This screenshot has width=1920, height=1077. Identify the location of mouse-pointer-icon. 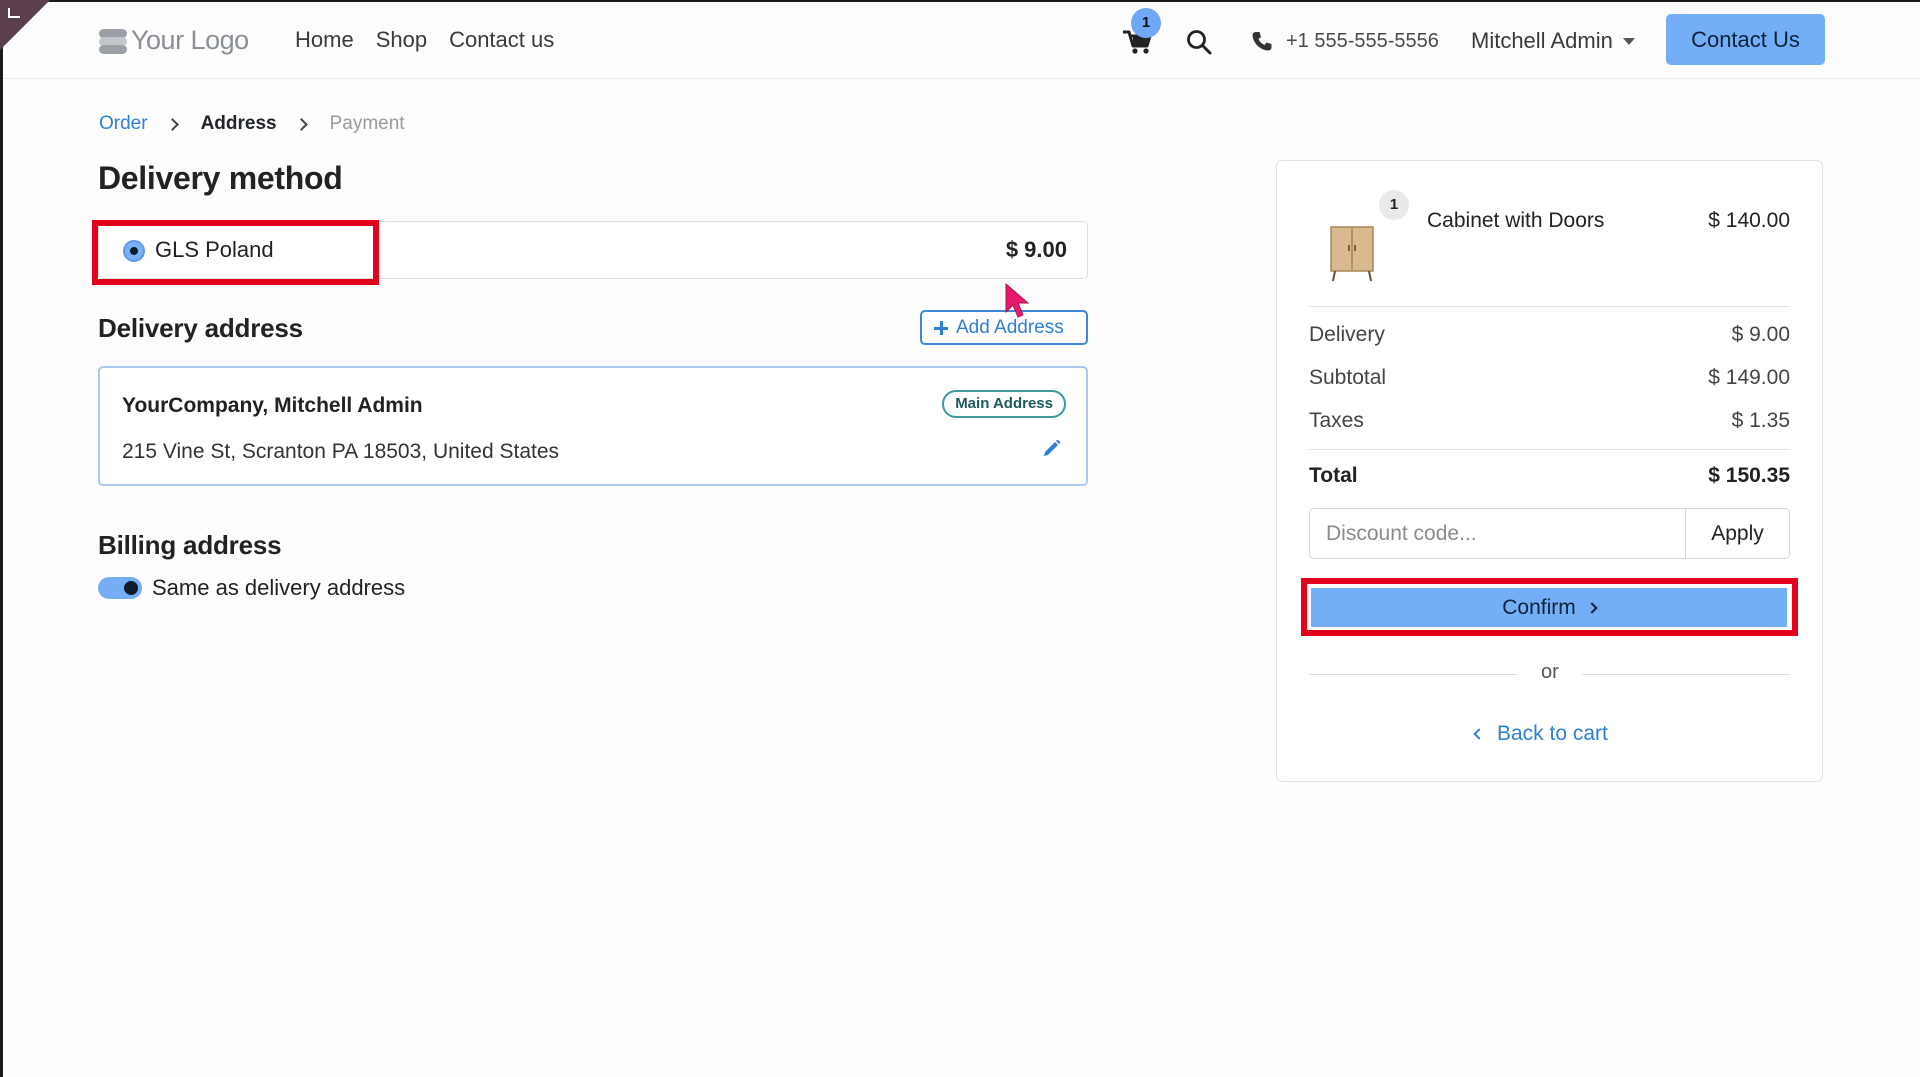
(1017, 300).